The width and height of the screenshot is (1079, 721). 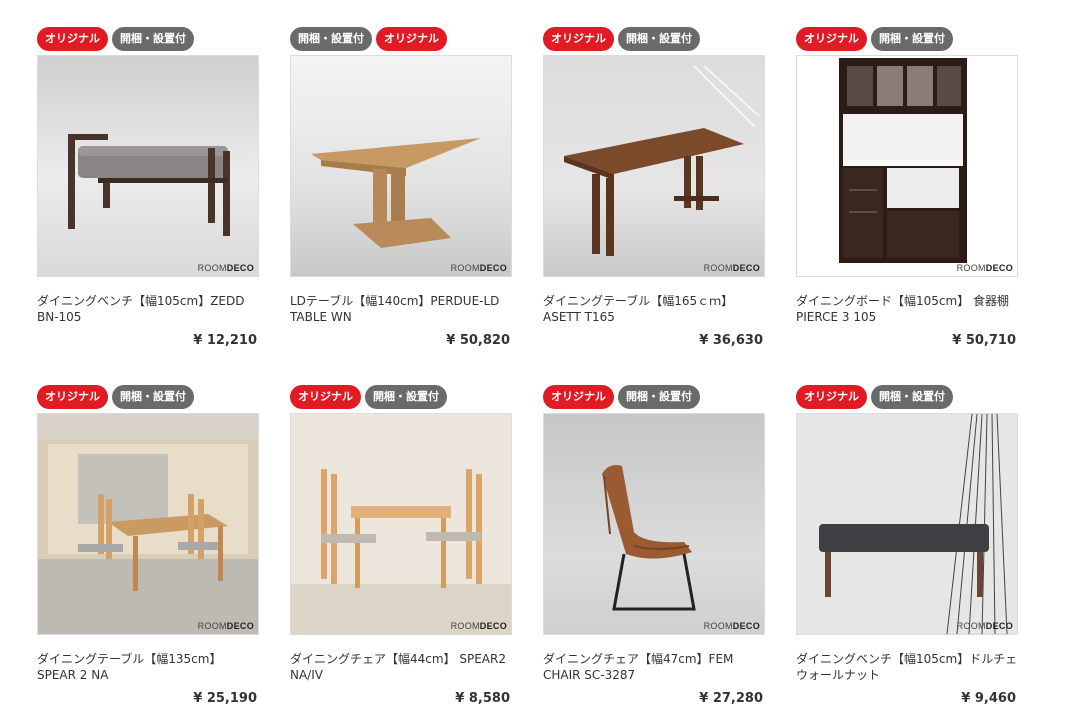 I want to click on product-price: ¥ 9,460, so click(x=988, y=698).